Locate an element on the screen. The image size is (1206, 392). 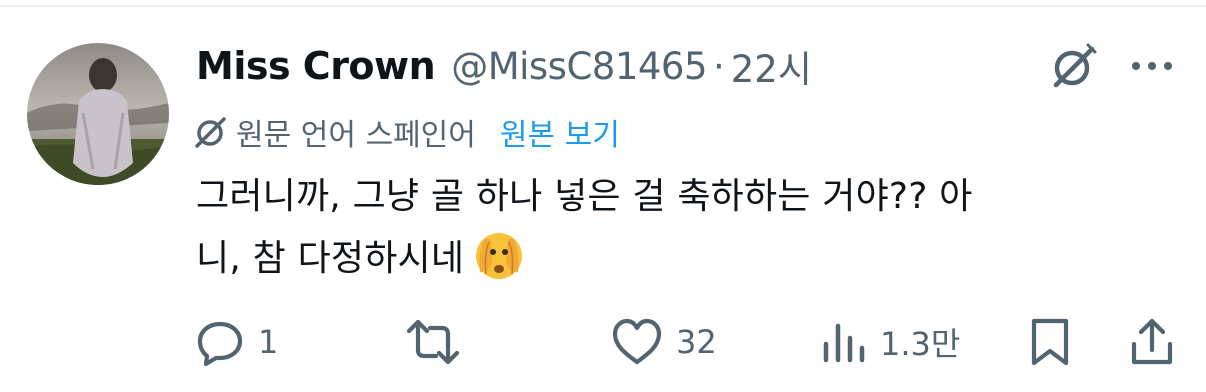
share-button is located at coordinates (1152, 342).